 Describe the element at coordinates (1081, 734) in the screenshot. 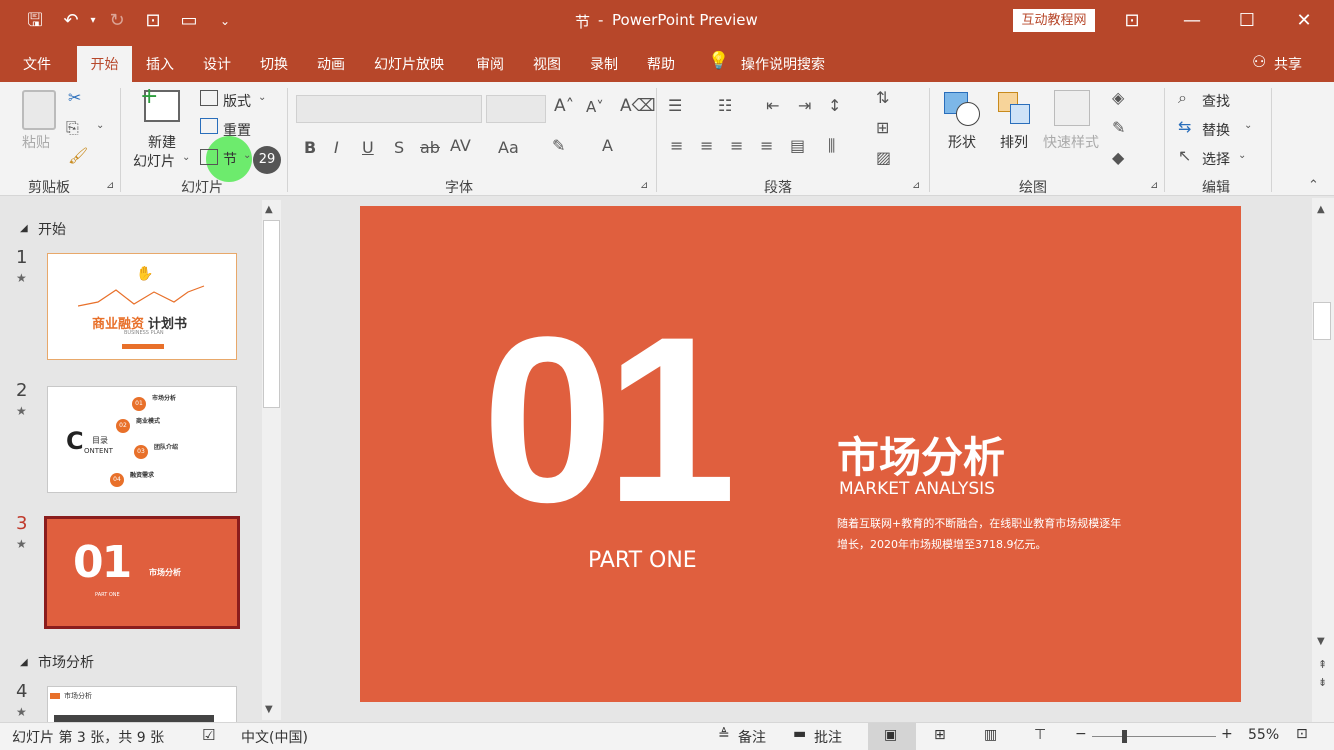

I see `zoom-out-icon: −` at that location.